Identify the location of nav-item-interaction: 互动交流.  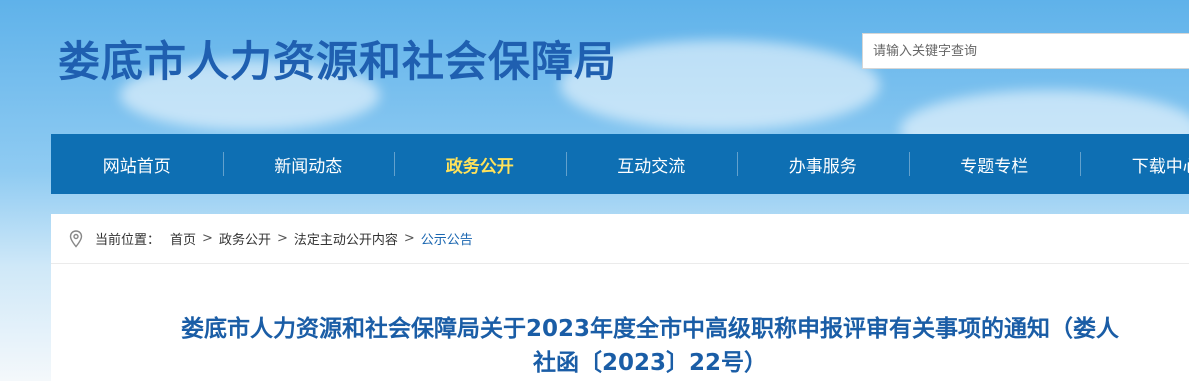
(651, 164).